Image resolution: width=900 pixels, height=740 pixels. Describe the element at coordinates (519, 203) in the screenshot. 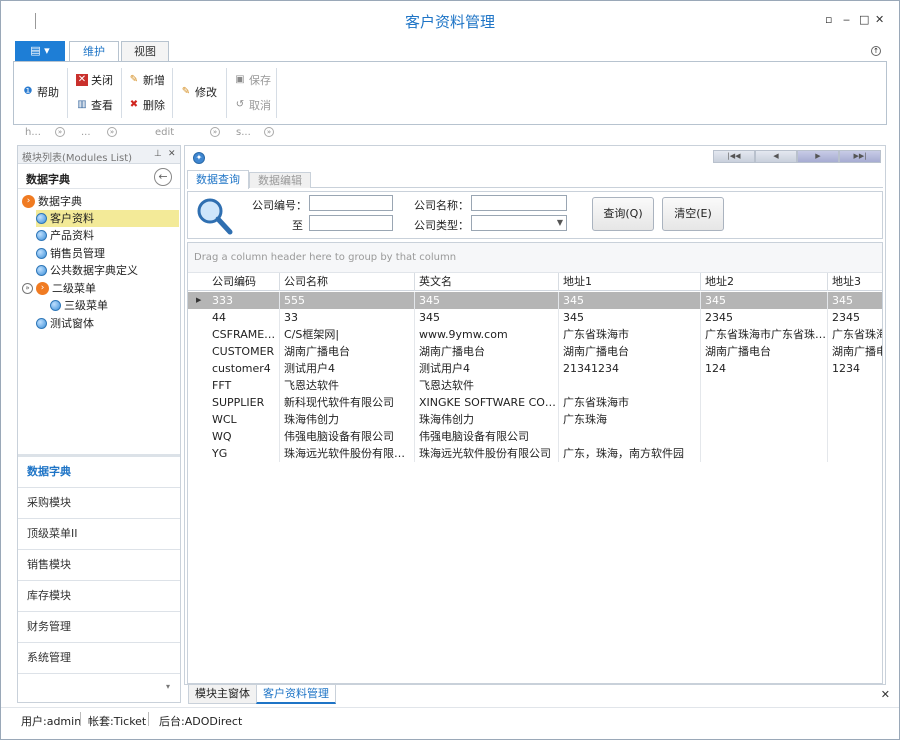

I see `company-name-input` at that location.